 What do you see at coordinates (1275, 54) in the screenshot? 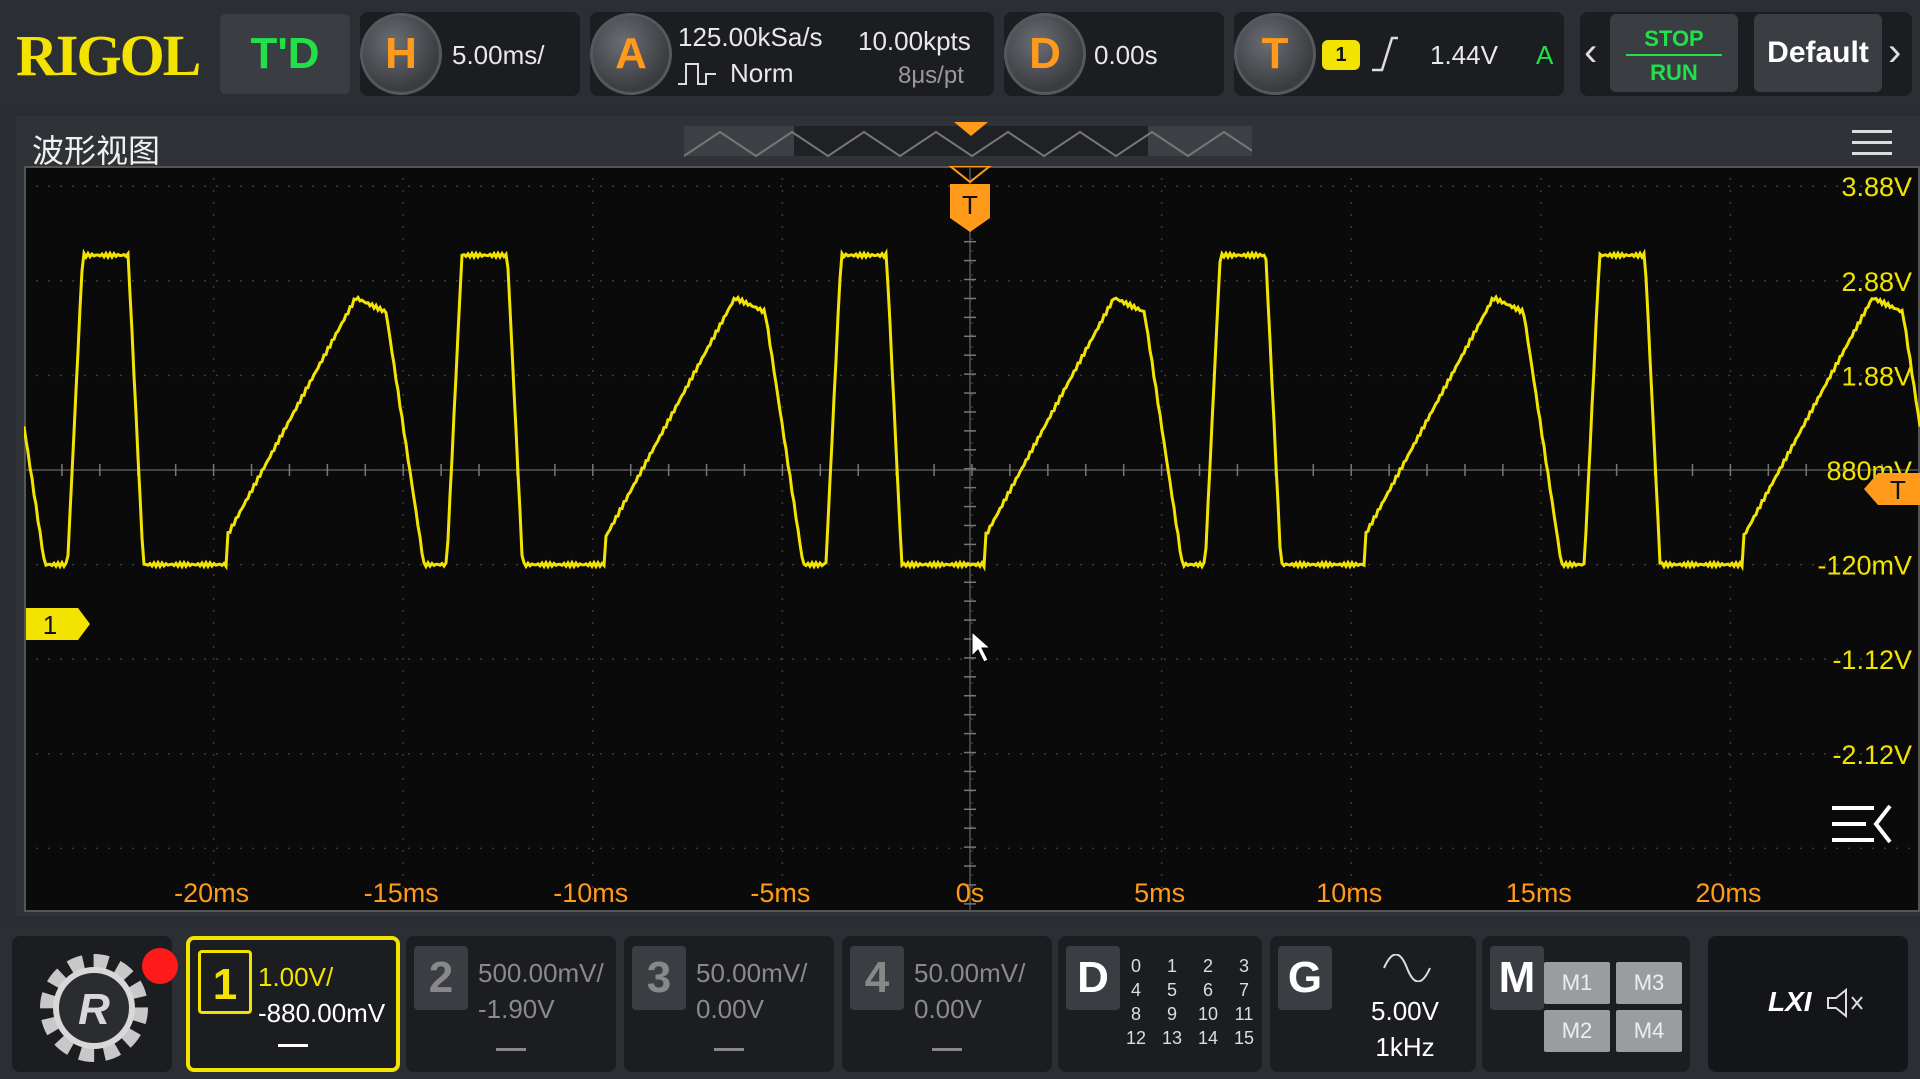
I see `trigger-button: T` at bounding box center [1275, 54].